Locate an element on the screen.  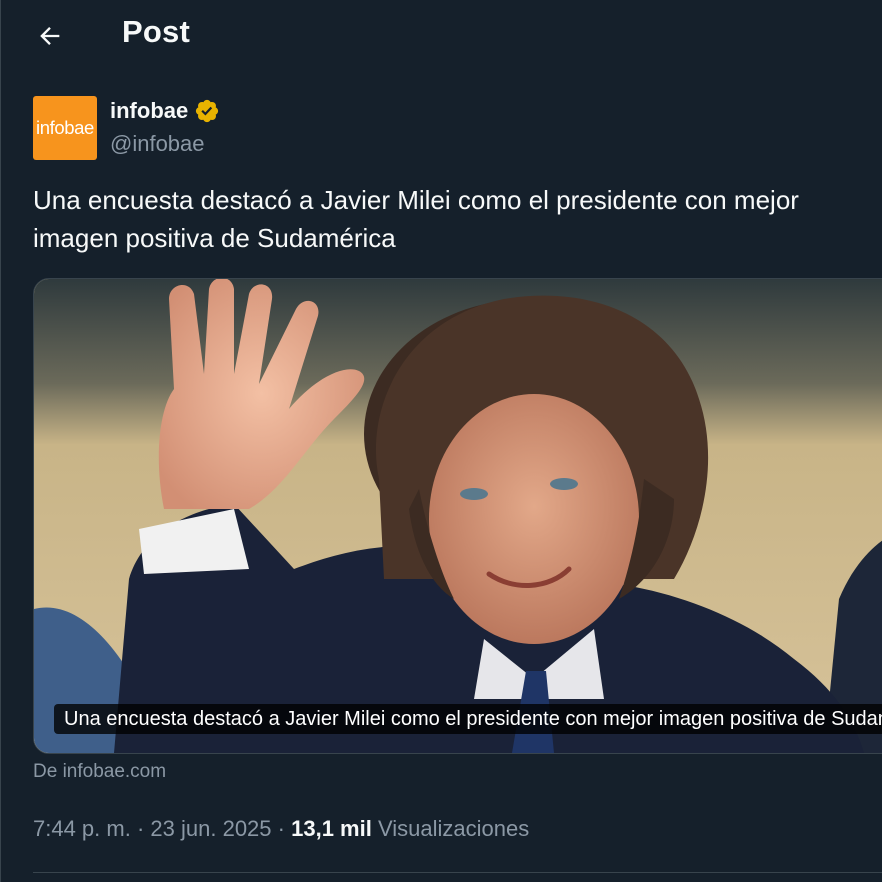
header: Post is located at coordinates (441, 35).